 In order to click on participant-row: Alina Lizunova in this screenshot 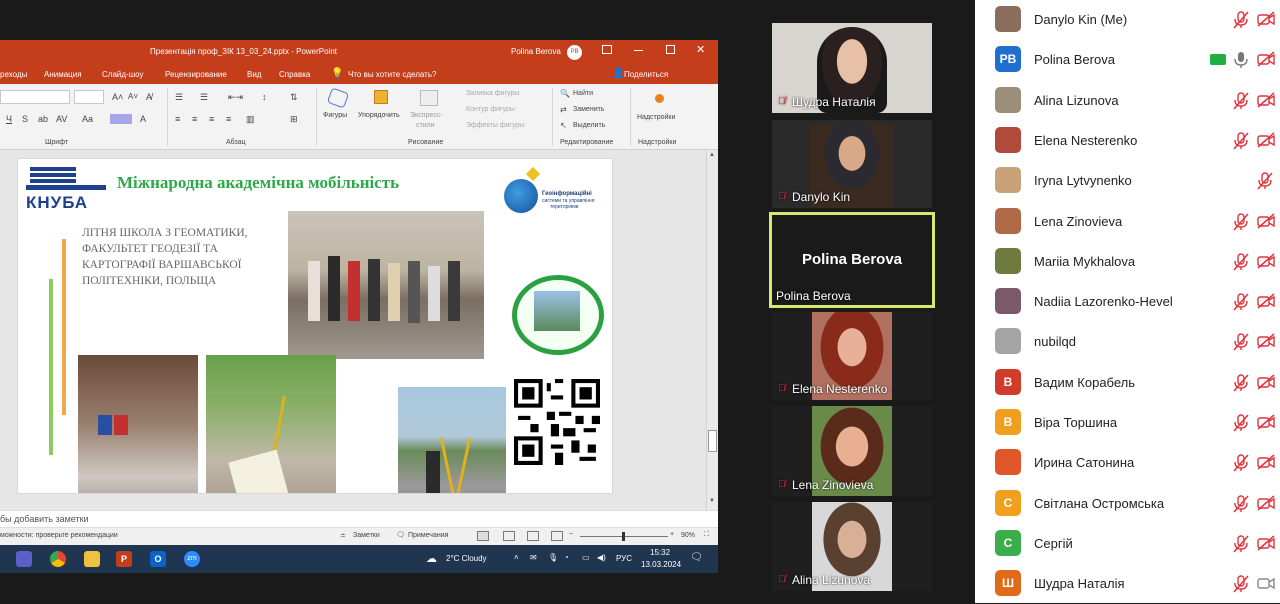, I will do `click(1127, 101)`.